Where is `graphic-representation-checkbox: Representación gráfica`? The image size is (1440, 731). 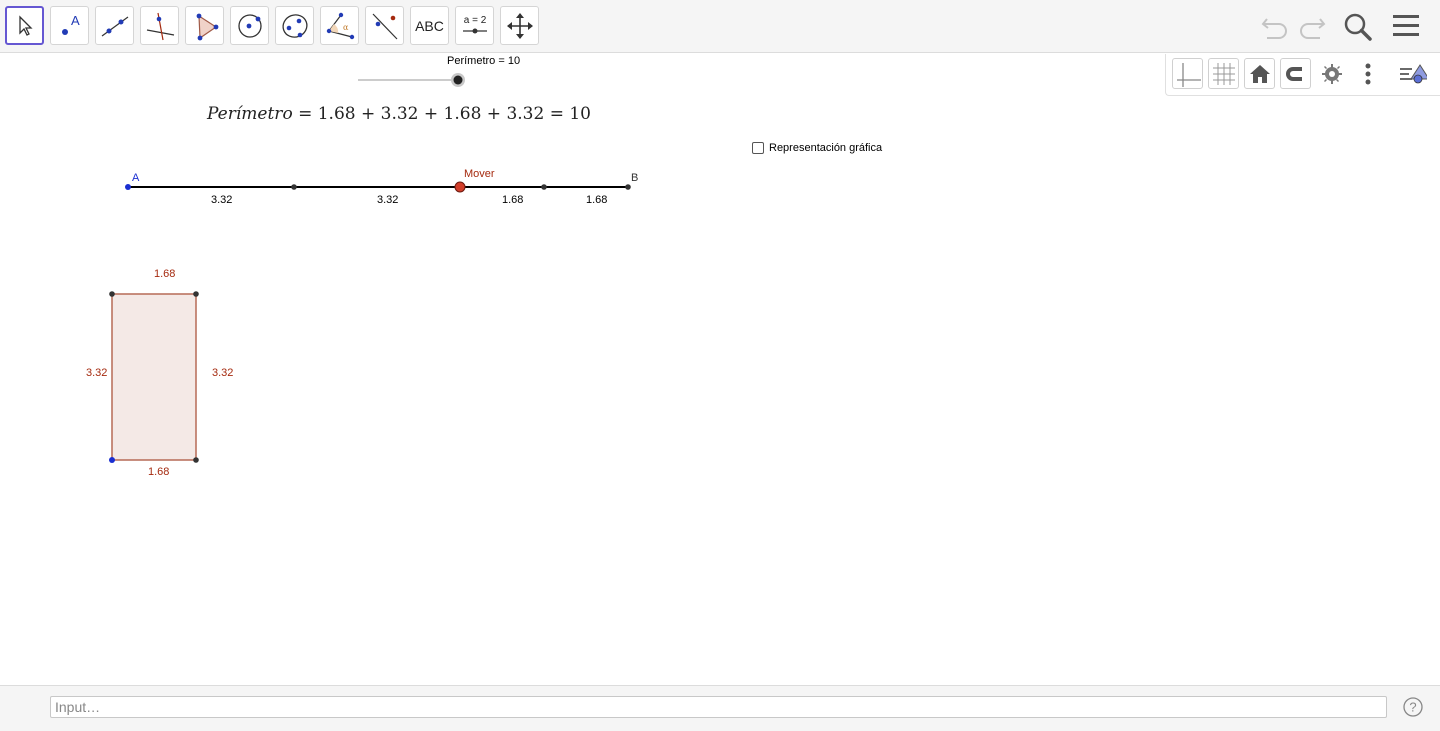
graphic-representation-checkbox: Representación gráfica is located at coordinates (817, 148).